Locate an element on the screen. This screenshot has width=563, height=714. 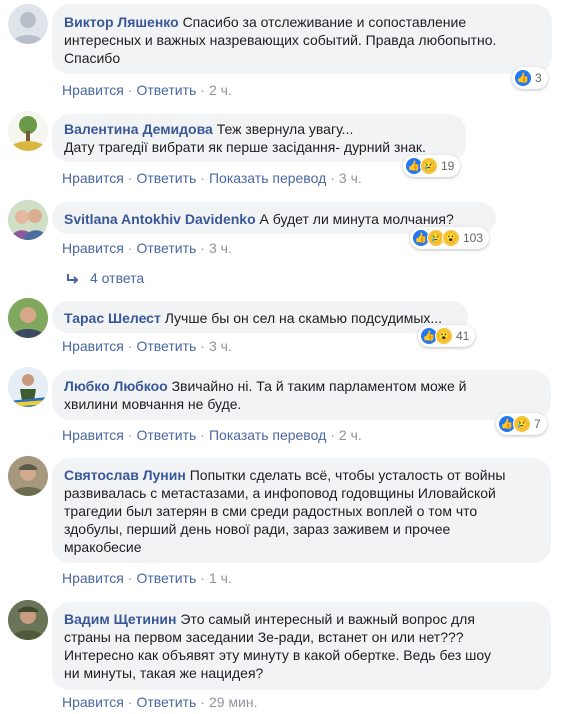
comment-author: Любко Любкоо is located at coordinates (116, 386).